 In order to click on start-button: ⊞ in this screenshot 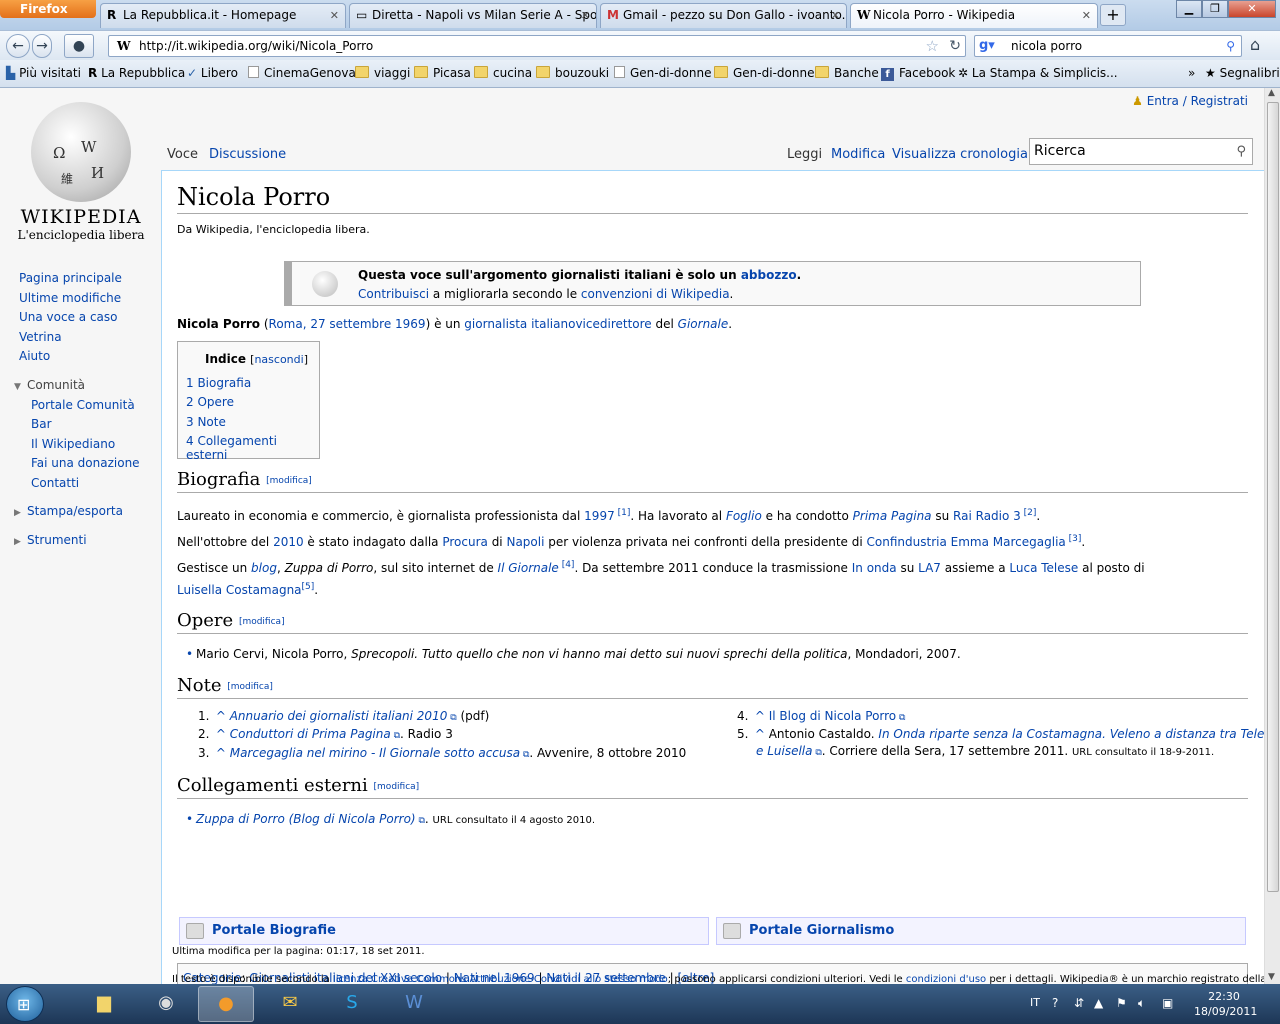, I will do `click(25, 1004)`.